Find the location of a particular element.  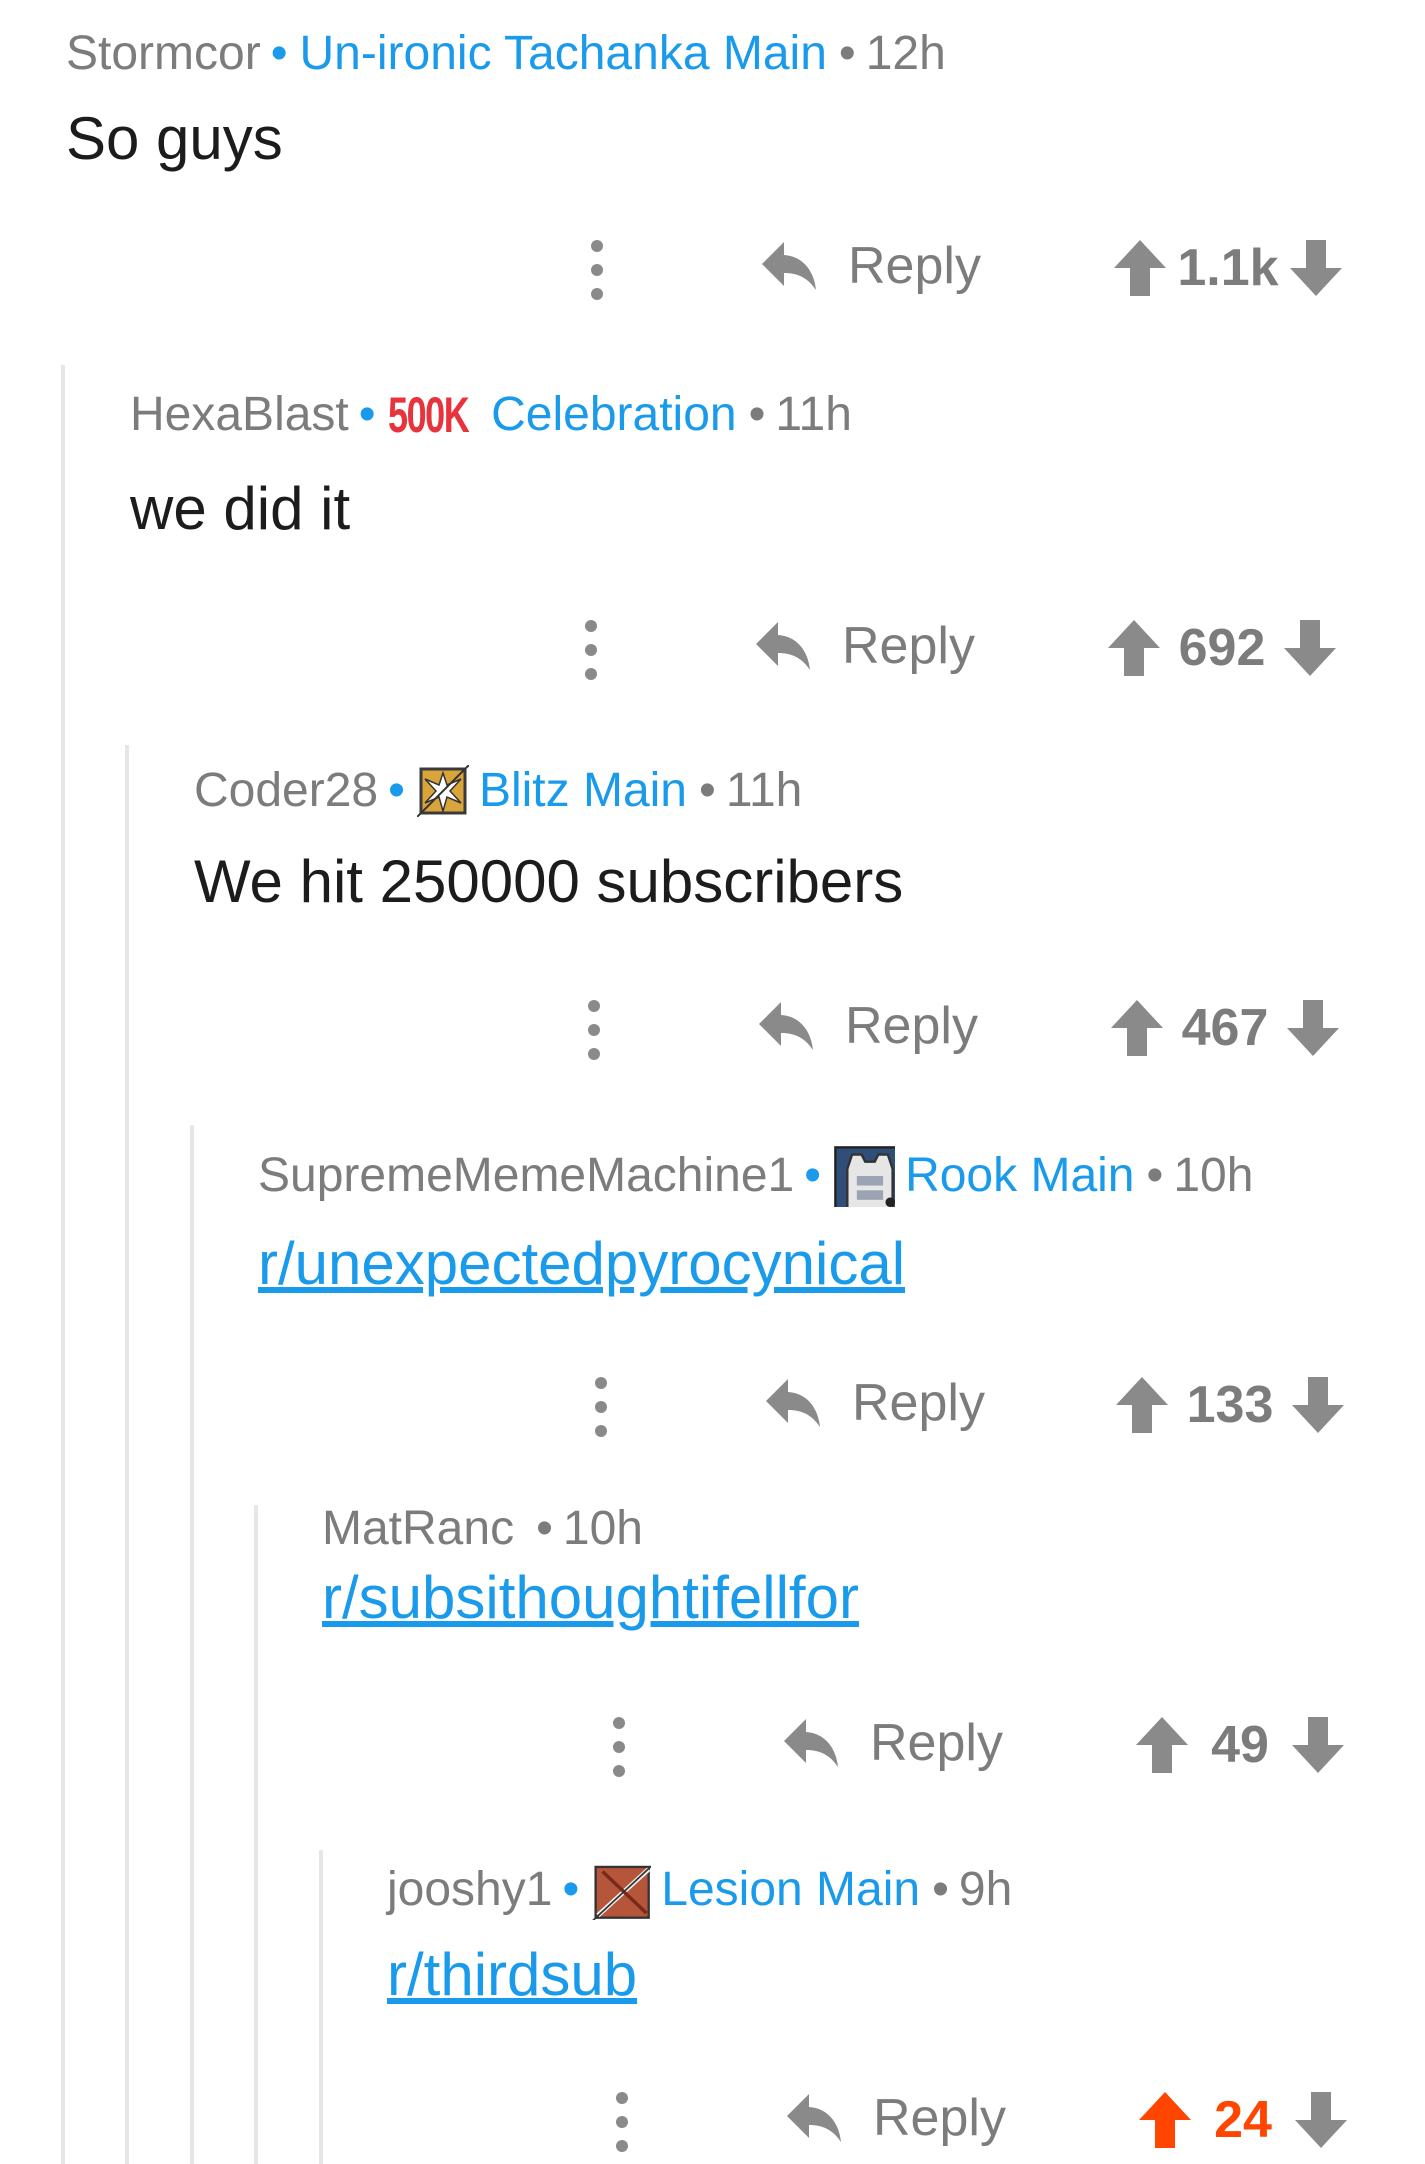

comment-meta: HexaBlast • 500K Celebration • 11h is located at coordinates (491, 415).